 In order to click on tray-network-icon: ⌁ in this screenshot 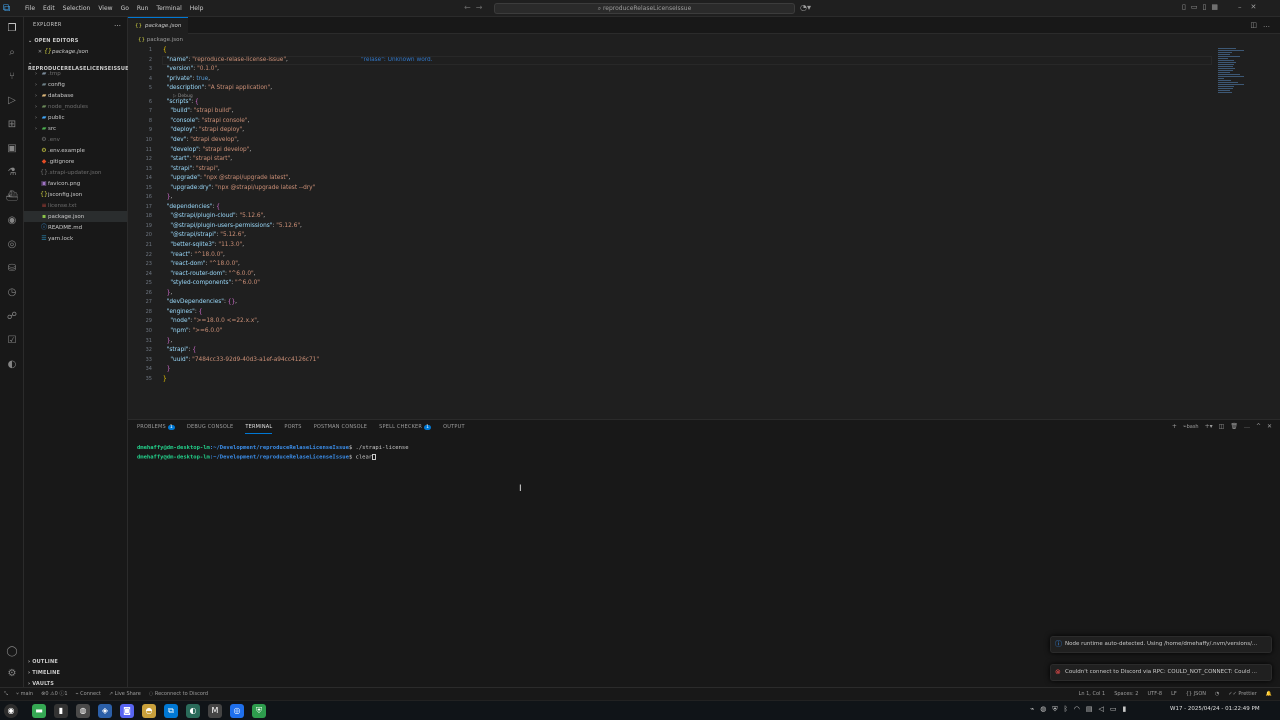, I will do `click(1032, 709)`.